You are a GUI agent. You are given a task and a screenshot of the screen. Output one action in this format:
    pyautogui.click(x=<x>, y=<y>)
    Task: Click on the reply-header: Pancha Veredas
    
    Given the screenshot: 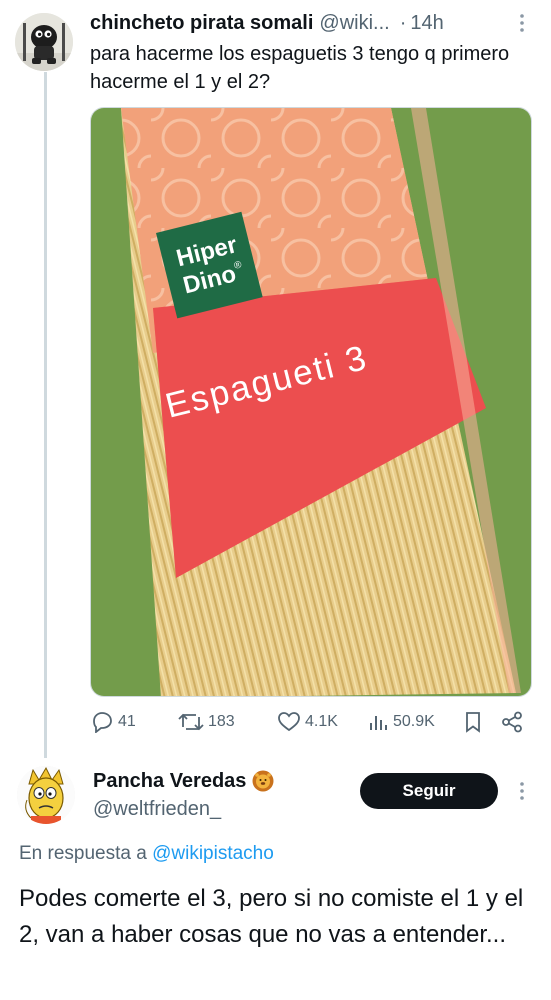 What is the action you would take?
    pyautogui.click(x=183, y=781)
    